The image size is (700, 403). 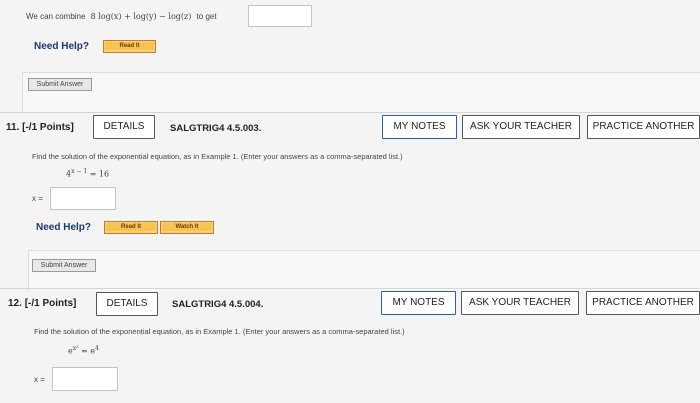 I want to click on q12-eq-equals: =, so click(x=84, y=351).